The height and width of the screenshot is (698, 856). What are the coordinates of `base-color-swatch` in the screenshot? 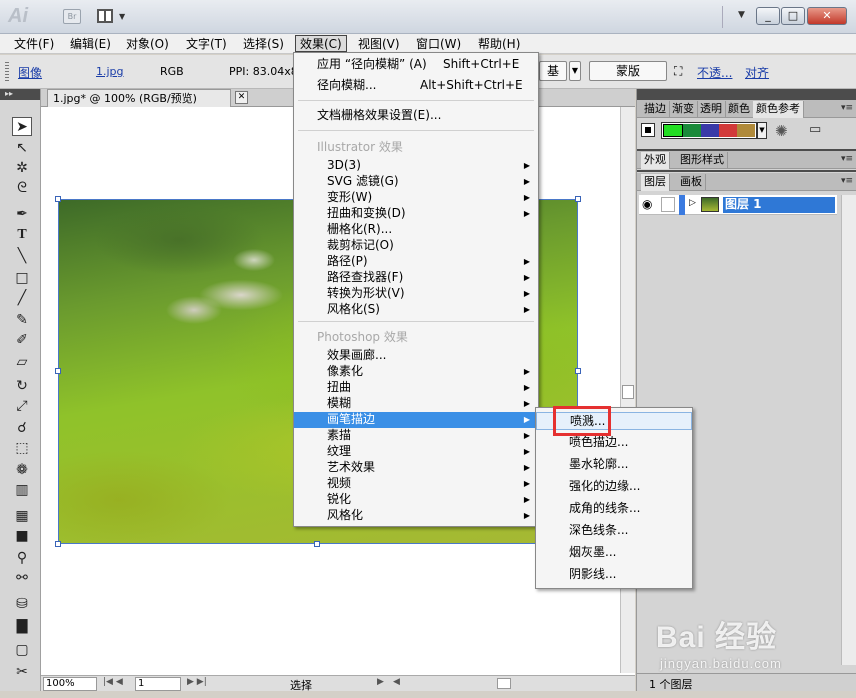 It's located at (648, 130).